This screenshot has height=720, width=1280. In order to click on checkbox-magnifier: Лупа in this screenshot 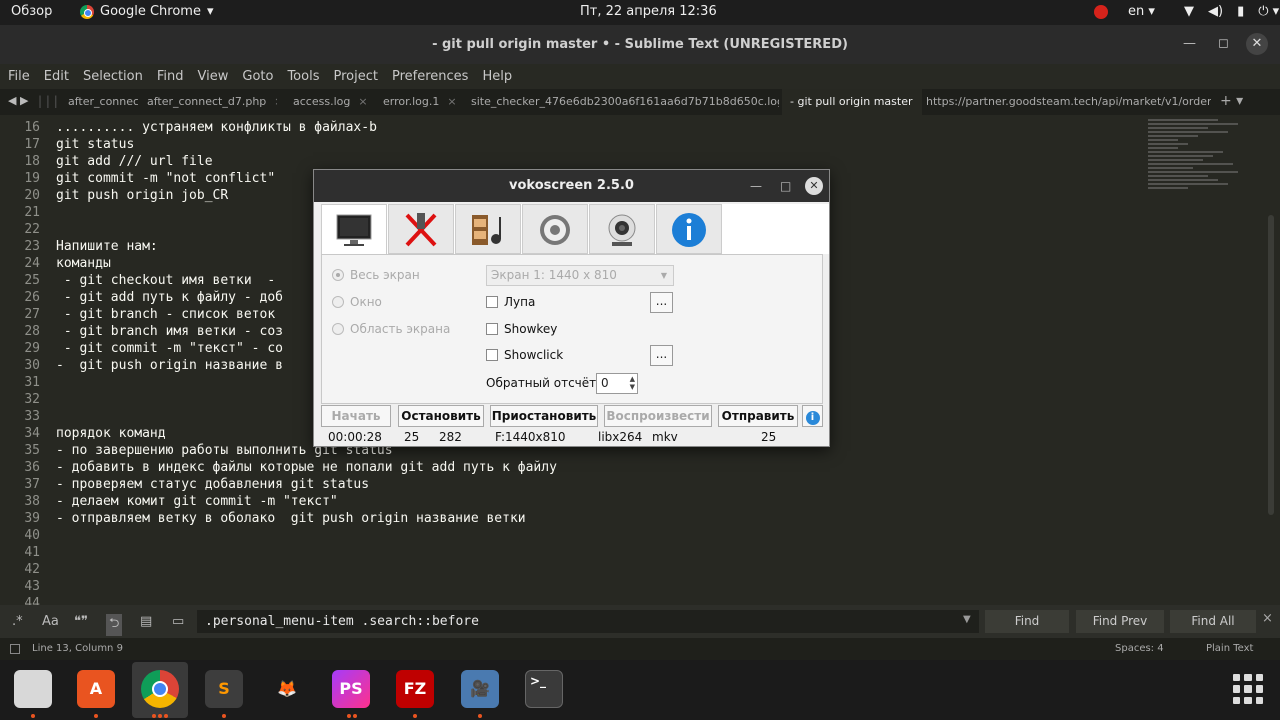, I will do `click(510, 302)`.